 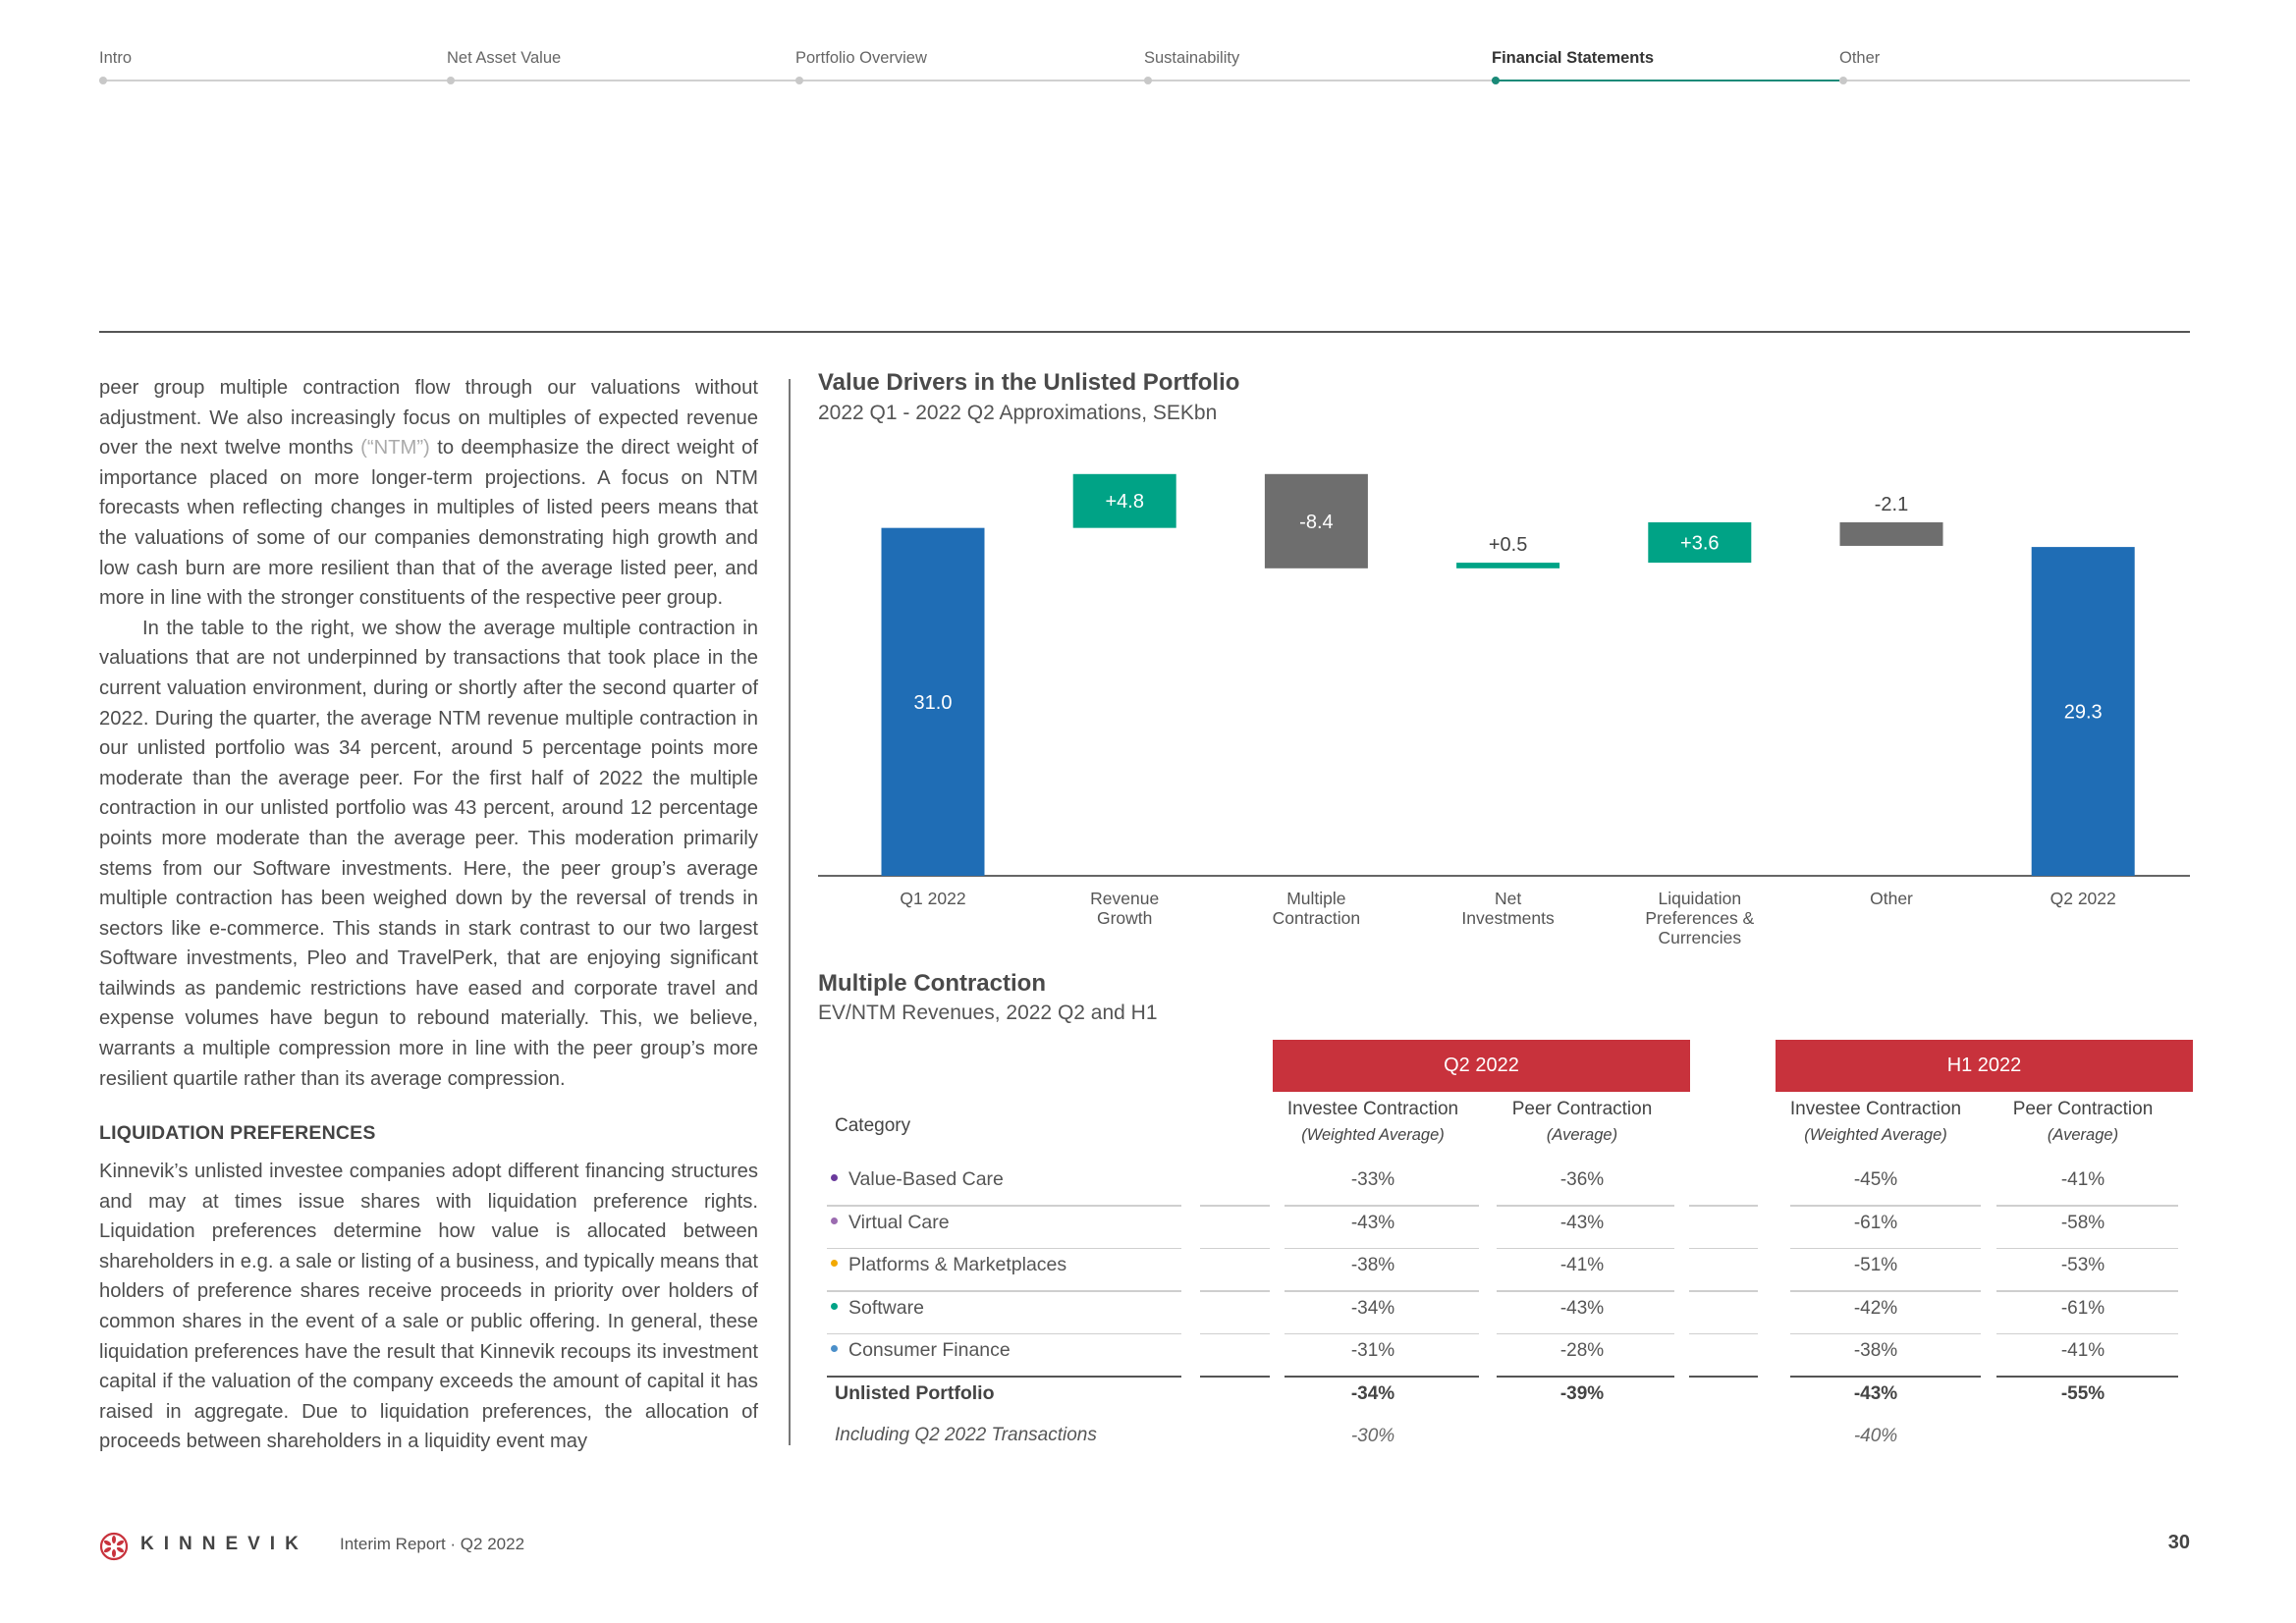 I want to click on table-subtitle: EV/NTM Revenues, 2022 Q2 and H1, so click(x=988, y=1013).